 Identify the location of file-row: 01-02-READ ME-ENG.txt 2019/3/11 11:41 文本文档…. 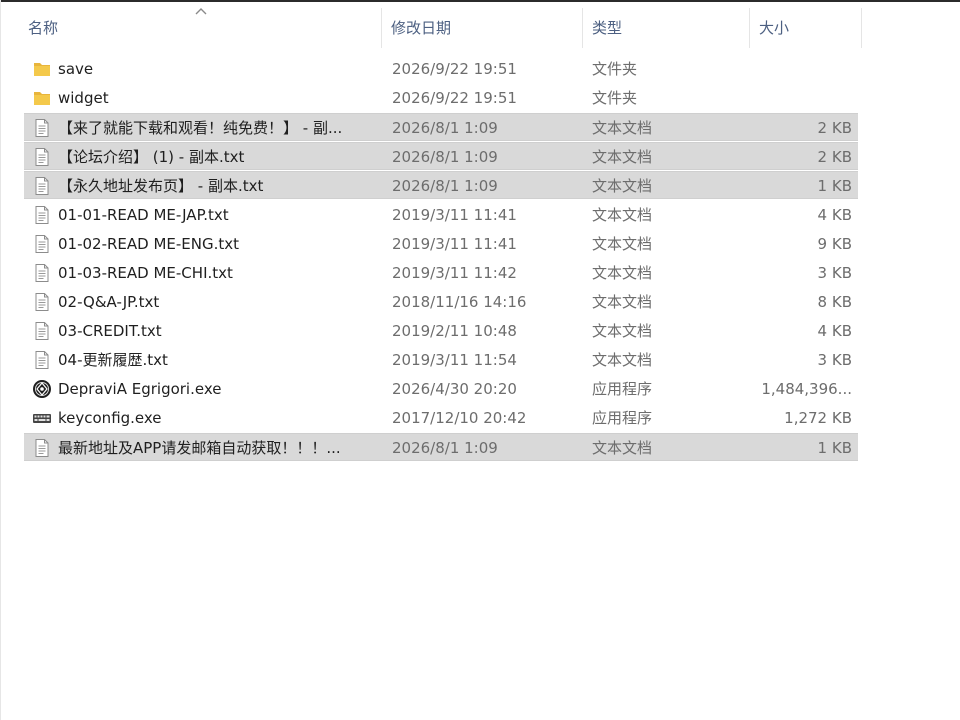
(441, 244).